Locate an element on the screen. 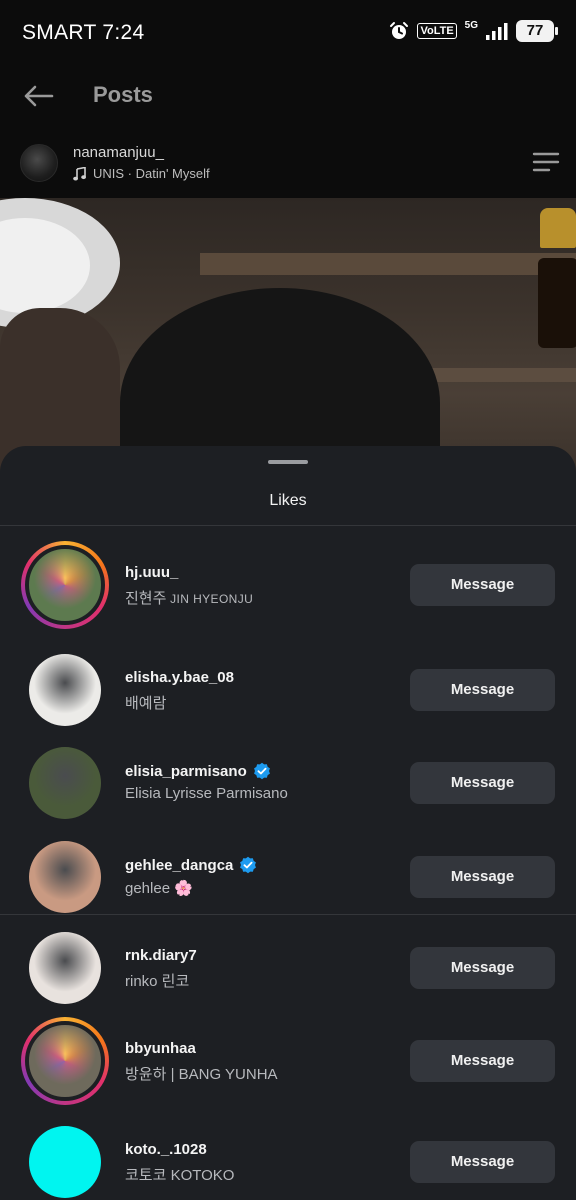  carrier-label: SMART is located at coordinates (59, 32).